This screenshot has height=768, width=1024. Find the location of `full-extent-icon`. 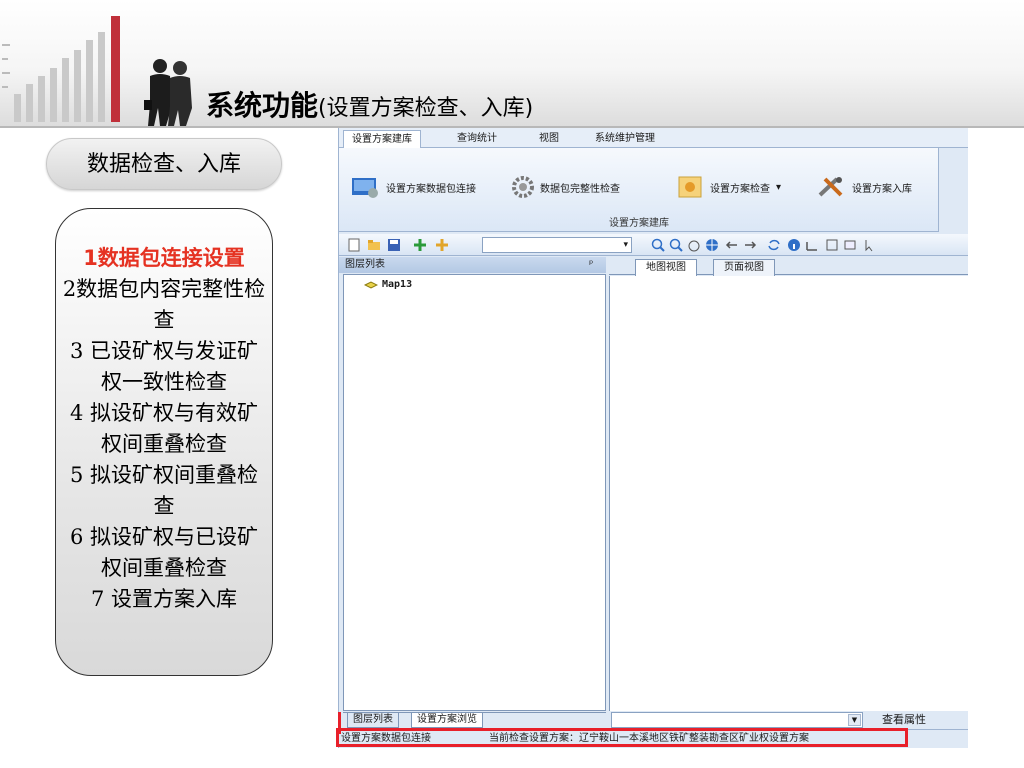

full-extent-icon is located at coordinates (712, 245).